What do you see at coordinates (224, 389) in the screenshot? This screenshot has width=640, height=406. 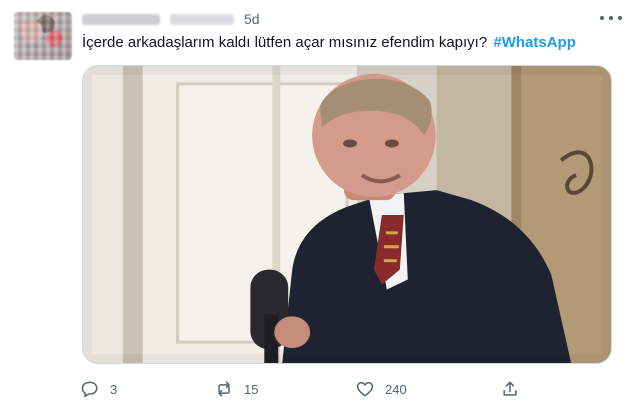 I see `retweet-icon` at bounding box center [224, 389].